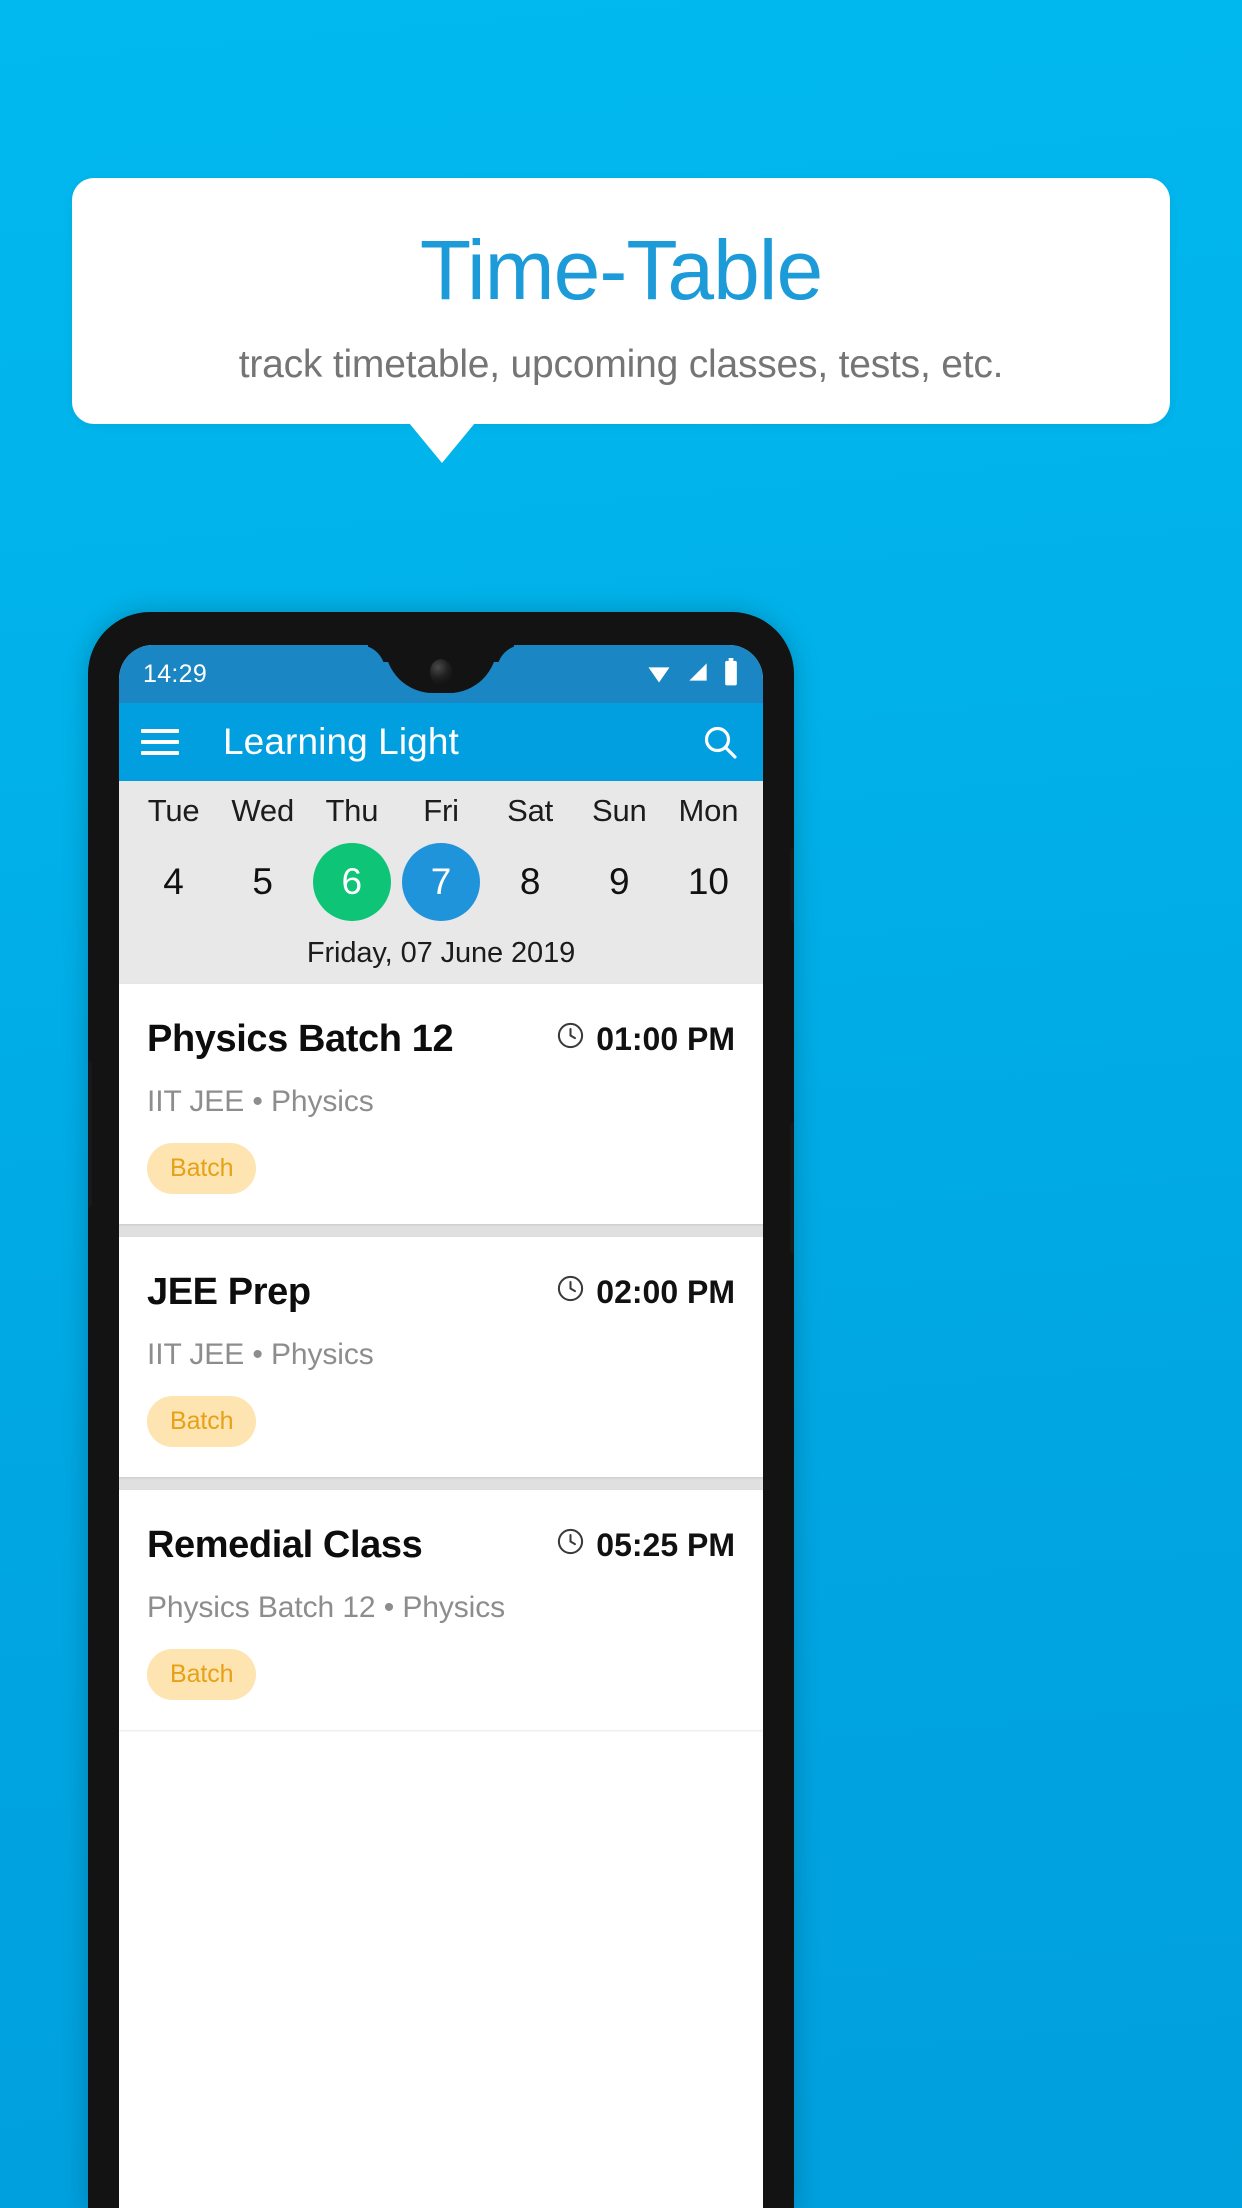  I want to click on day-name-cell: Sun, so click(619, 818).